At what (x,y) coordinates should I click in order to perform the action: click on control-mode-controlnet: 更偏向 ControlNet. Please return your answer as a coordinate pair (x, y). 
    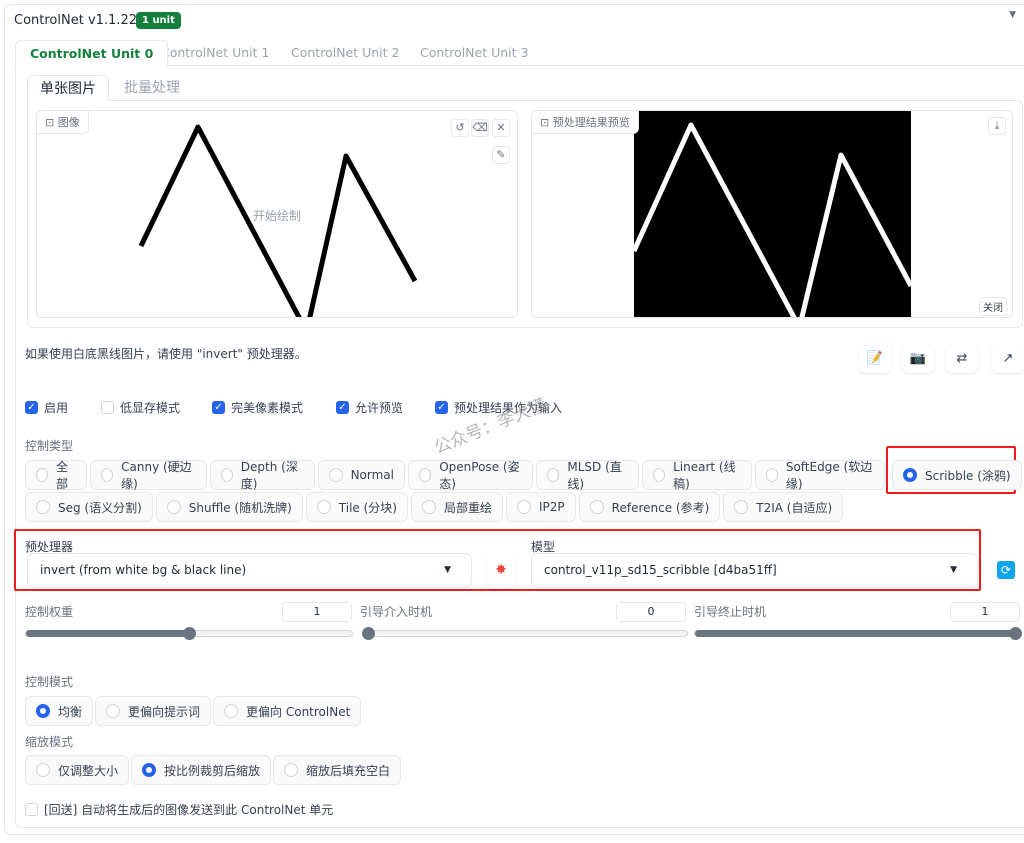
    Looking at the image, I should click on (287, 711).